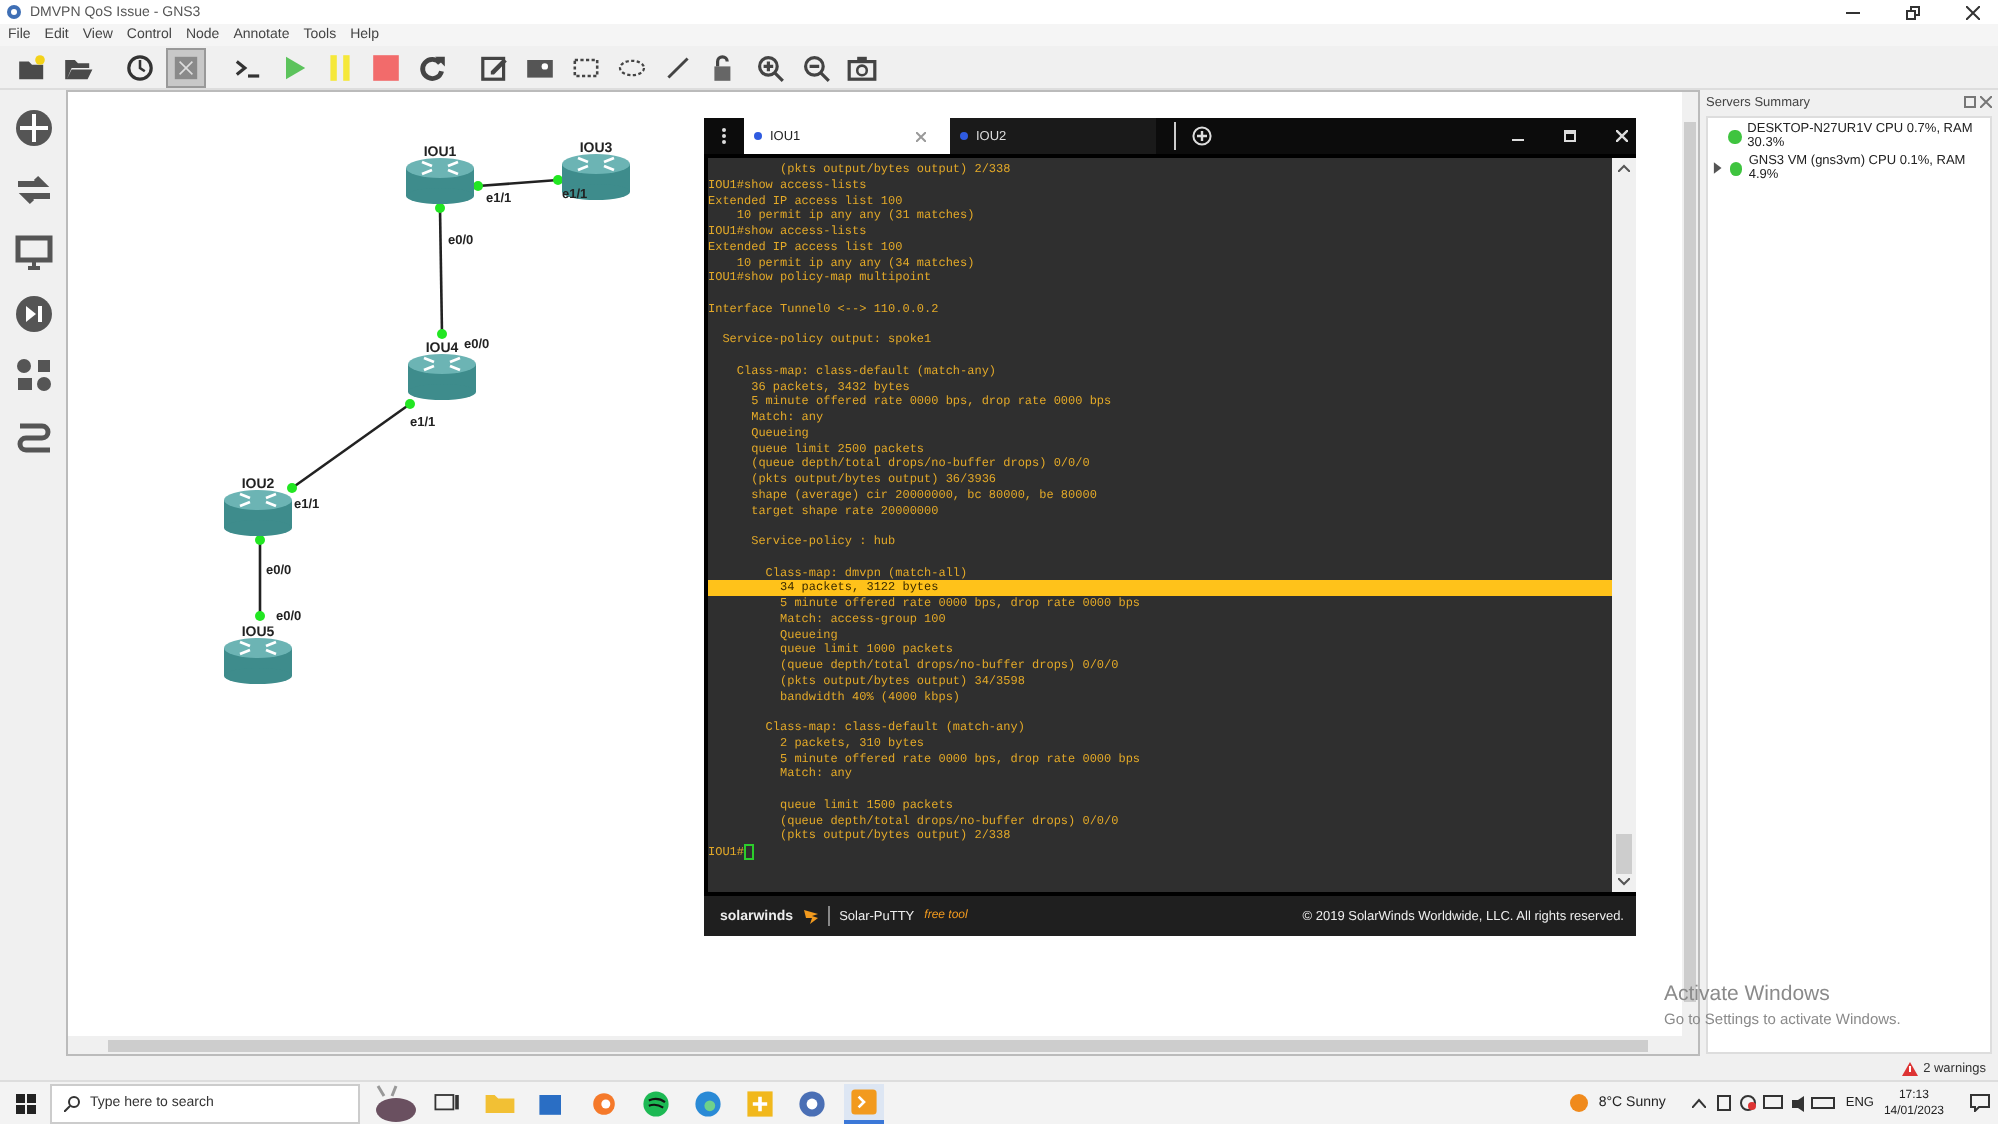  What do you see at coordinates (25, 1103) in the screenshot?
I see `windows-logo-icon` at bounding box center [25, 1103].